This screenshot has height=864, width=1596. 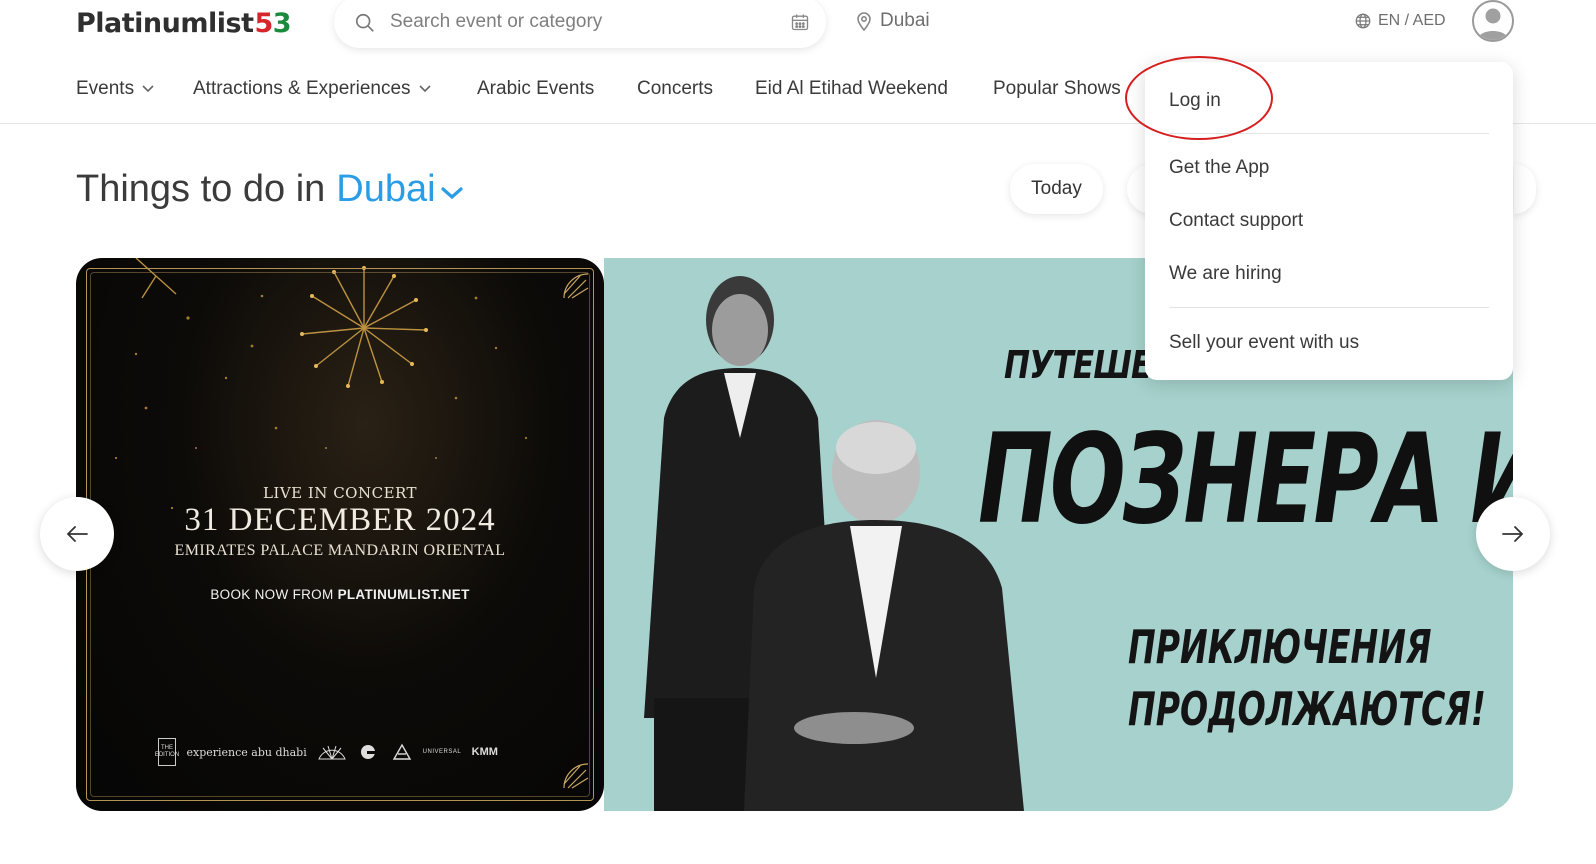 I want to click on banner1-venue: EMIRATES PALACE MANDARIN ORIENTAL, so click(x=340, y=550).